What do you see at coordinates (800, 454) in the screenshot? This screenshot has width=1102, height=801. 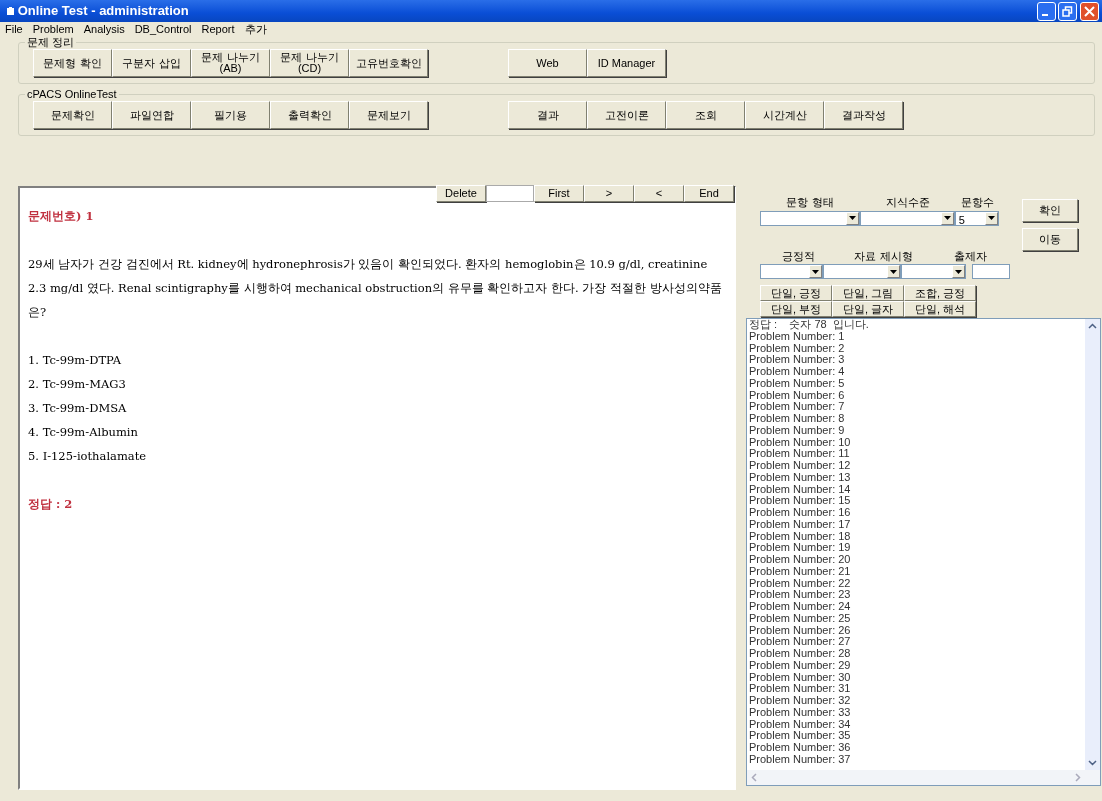 I see `log-line: Problem Number: 11` at bounding box center [800, 454].